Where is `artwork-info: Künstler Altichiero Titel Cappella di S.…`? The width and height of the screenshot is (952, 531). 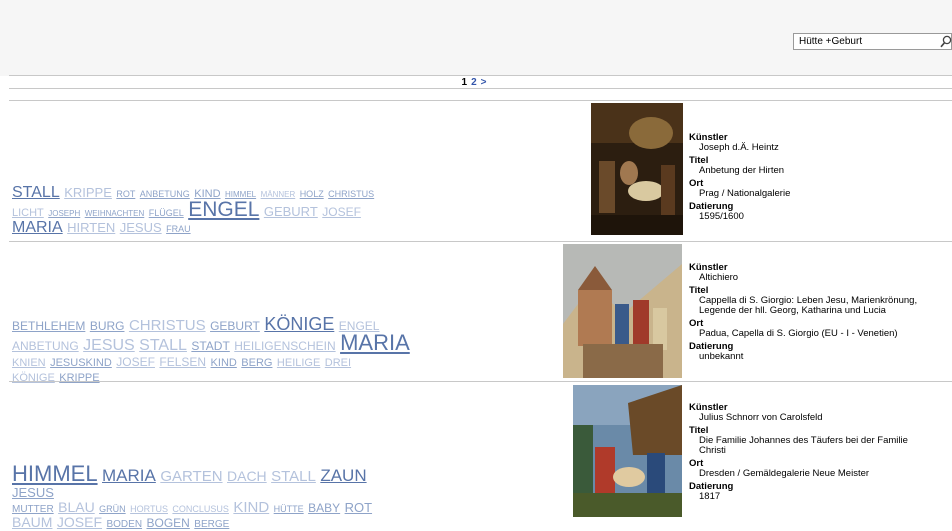 artwork-info: Künstler Altichiero Titel Cappella di S.… is located at coordinates (819, 312).